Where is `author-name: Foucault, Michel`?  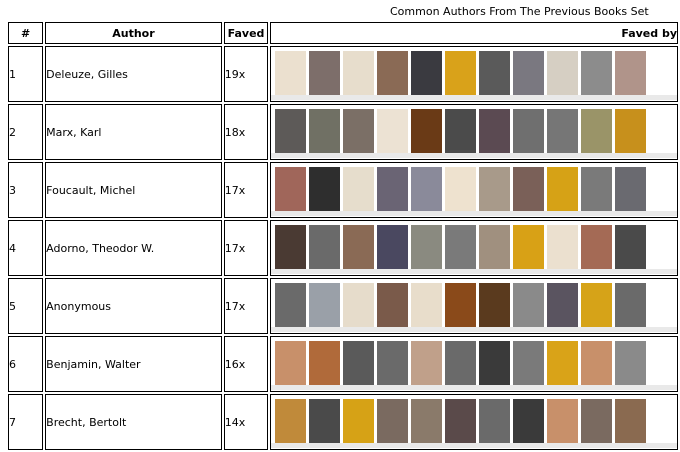 author-name: Foucault, Michel is located at coordinates (133, 190).